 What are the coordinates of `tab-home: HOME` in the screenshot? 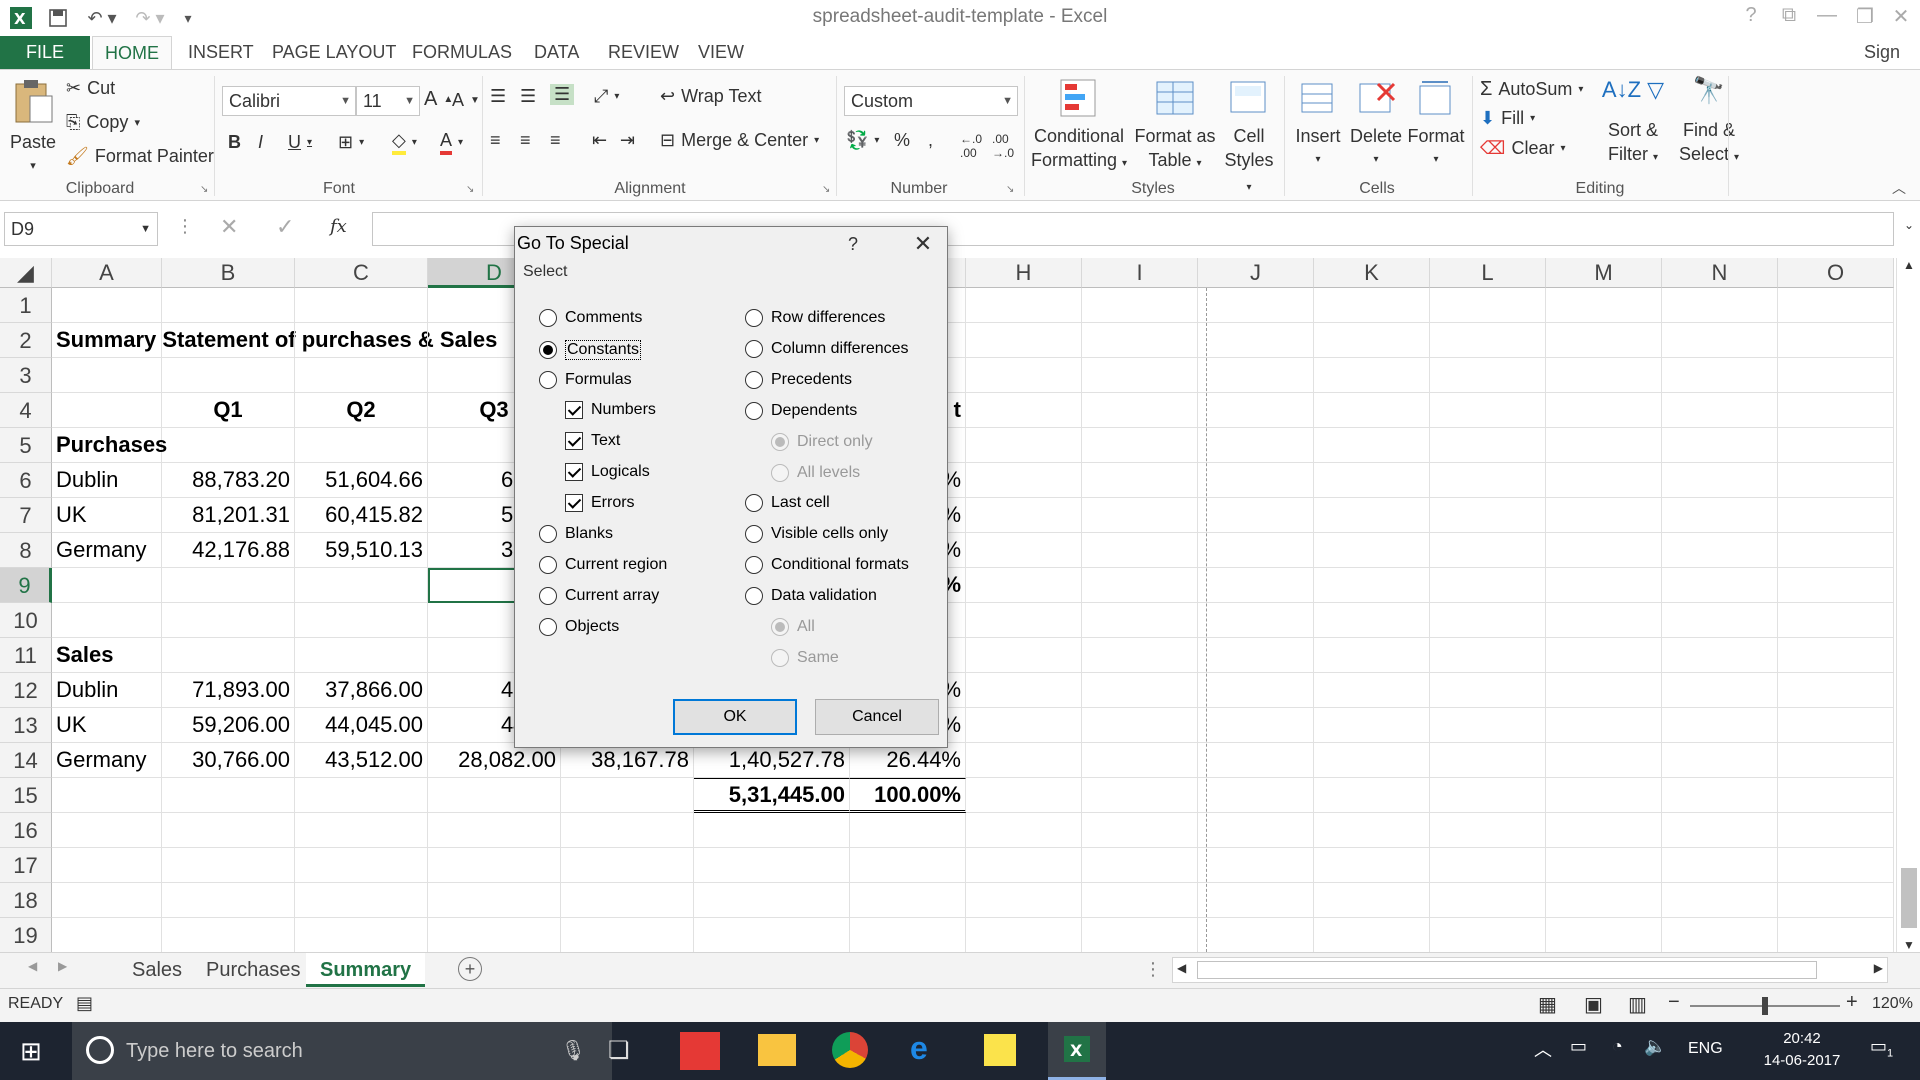 It's located at (132, 53).